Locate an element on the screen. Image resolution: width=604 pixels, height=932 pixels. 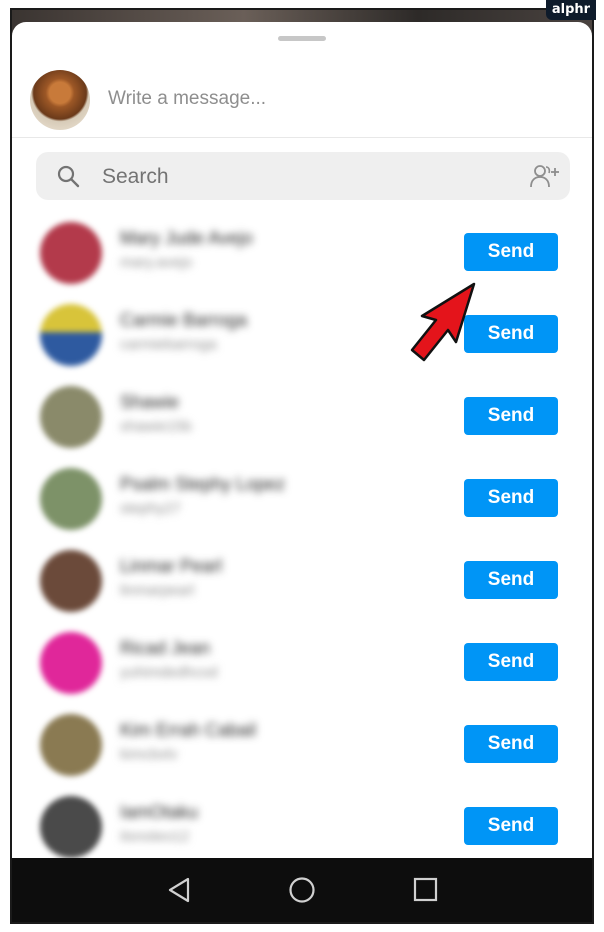
list-item: Ricad Jean yuhimdedhcod Send is located at coordinates (302, 669).